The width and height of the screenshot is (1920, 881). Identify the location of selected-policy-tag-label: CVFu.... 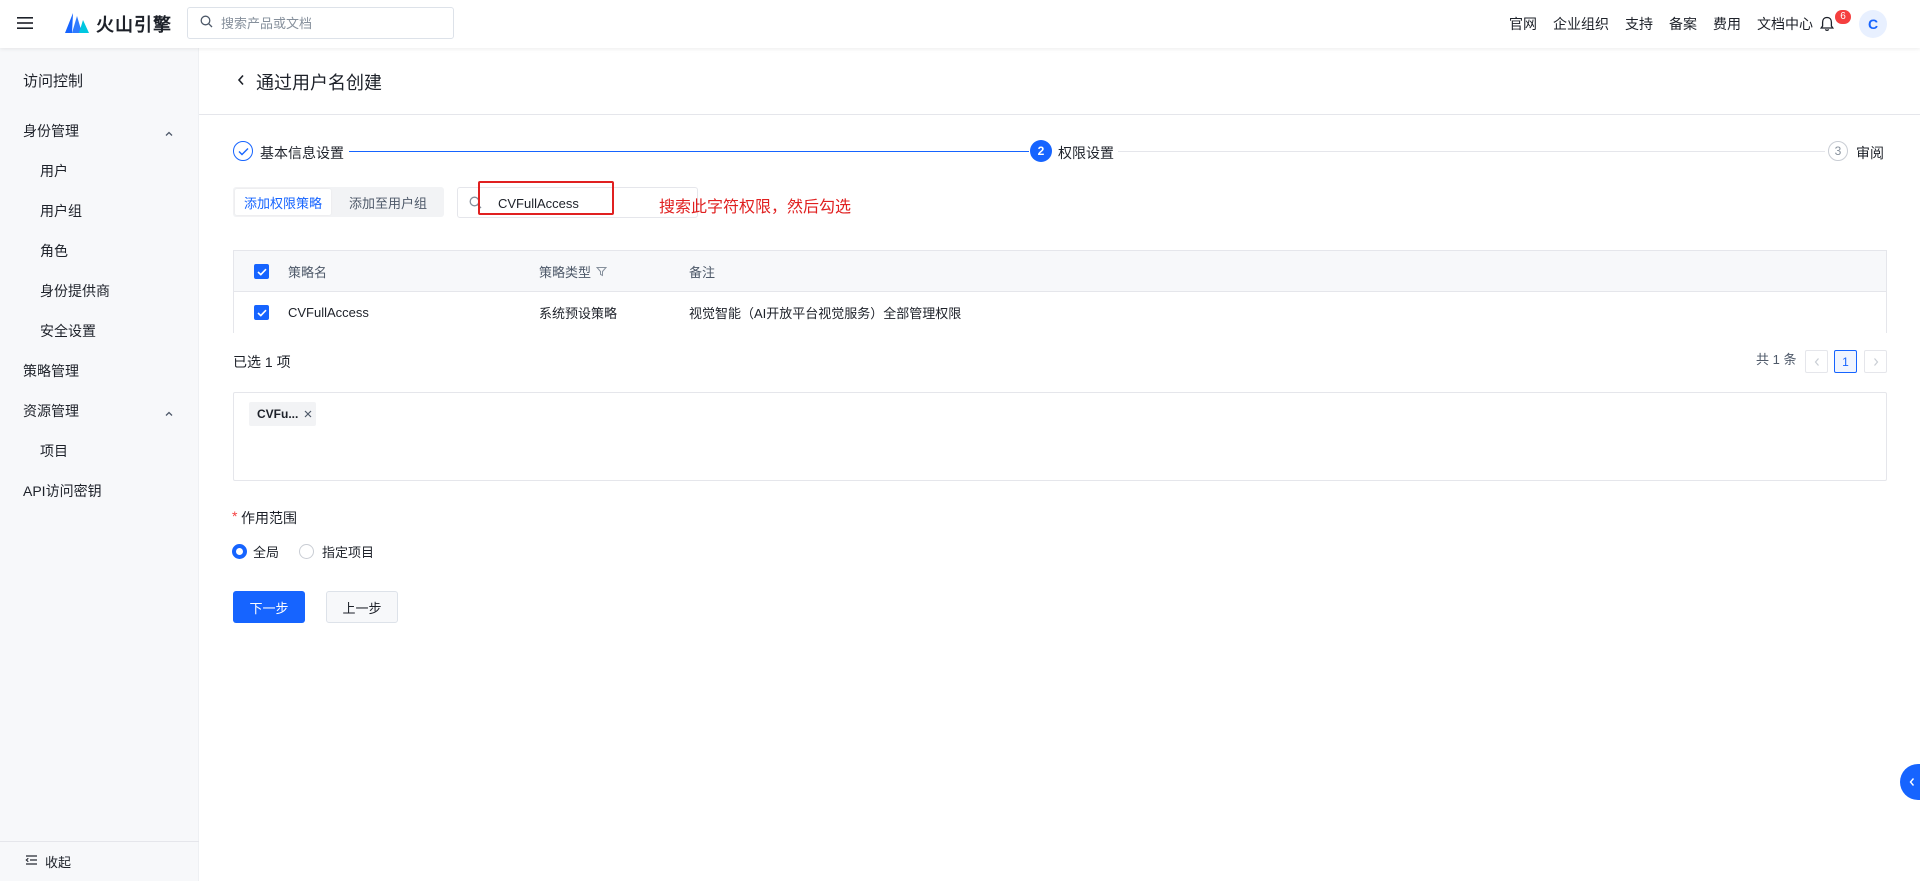
(278, 414).